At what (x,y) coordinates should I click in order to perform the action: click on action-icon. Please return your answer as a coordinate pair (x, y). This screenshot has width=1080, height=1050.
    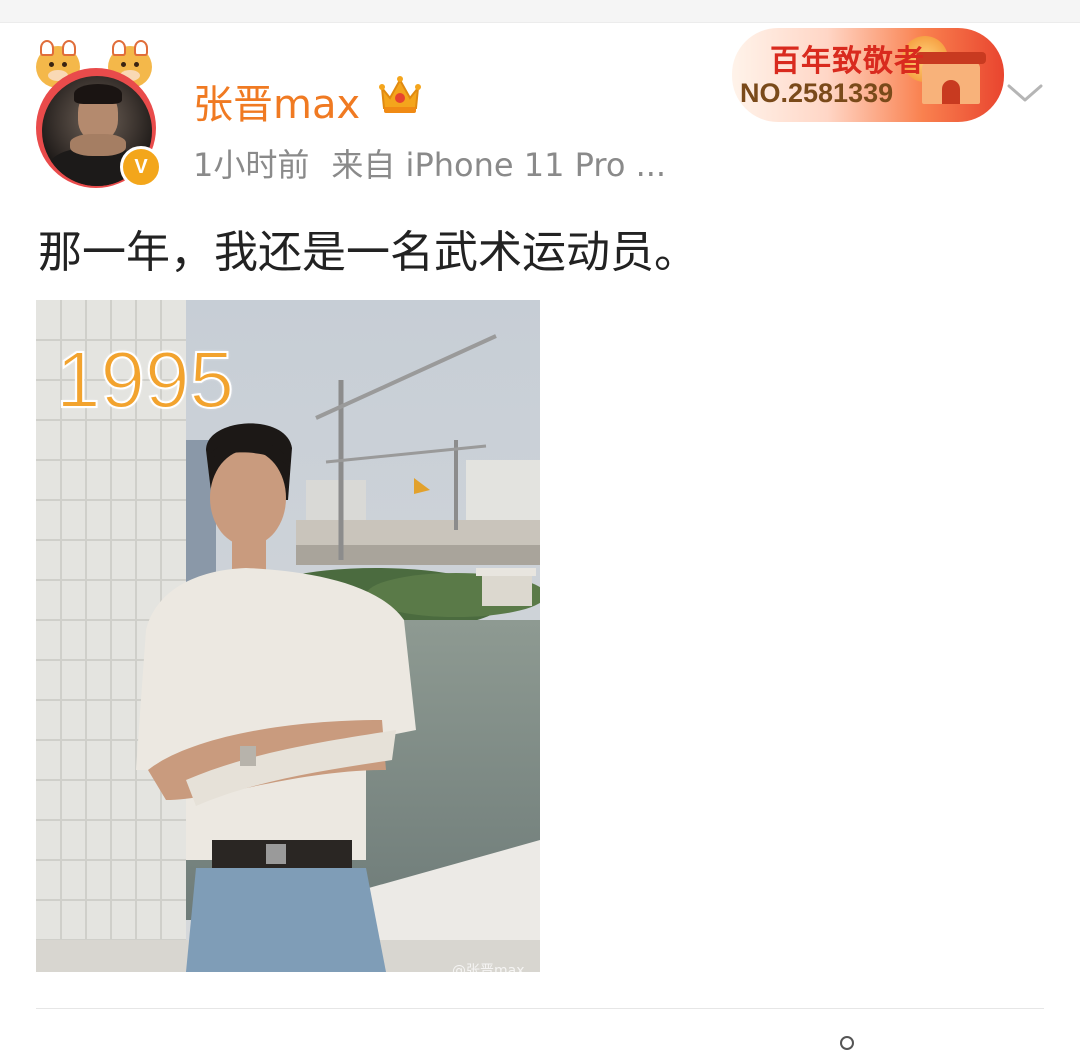
    Looking at the image, I should click on (847, 1043).